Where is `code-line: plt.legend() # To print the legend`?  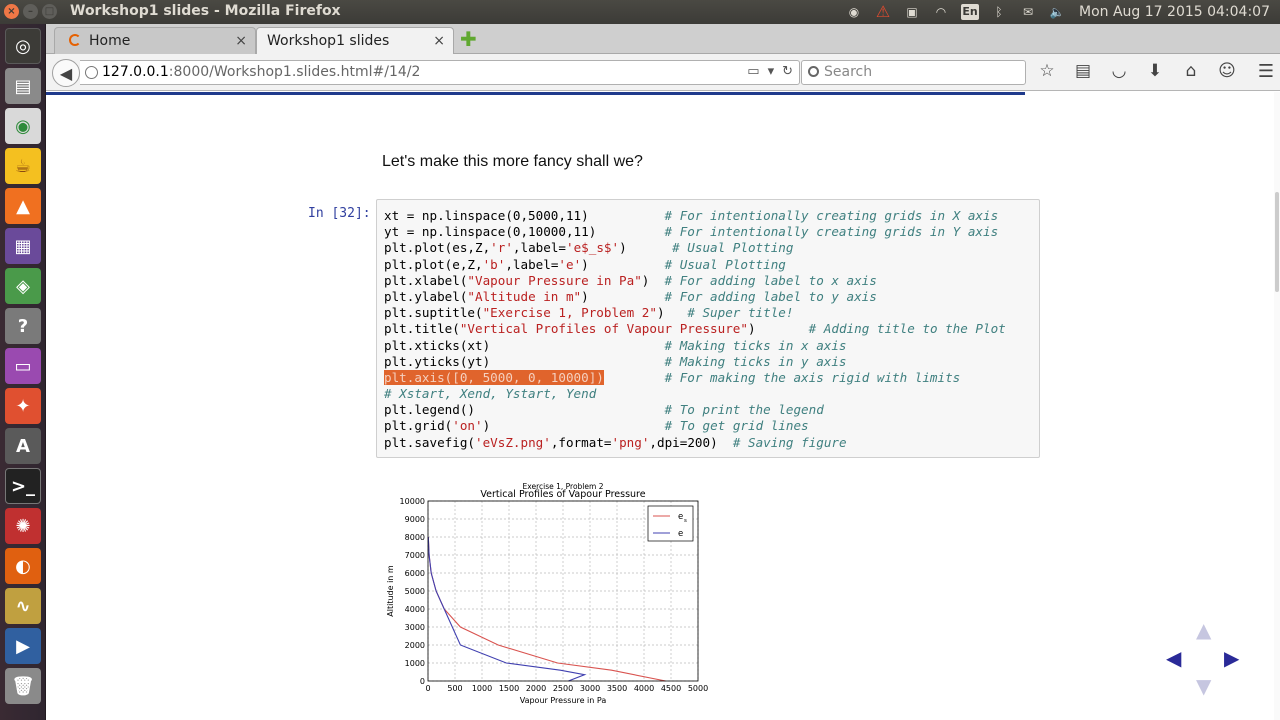
code-line: plt.legend() # To print the legend is located at coordinates (711, 410).